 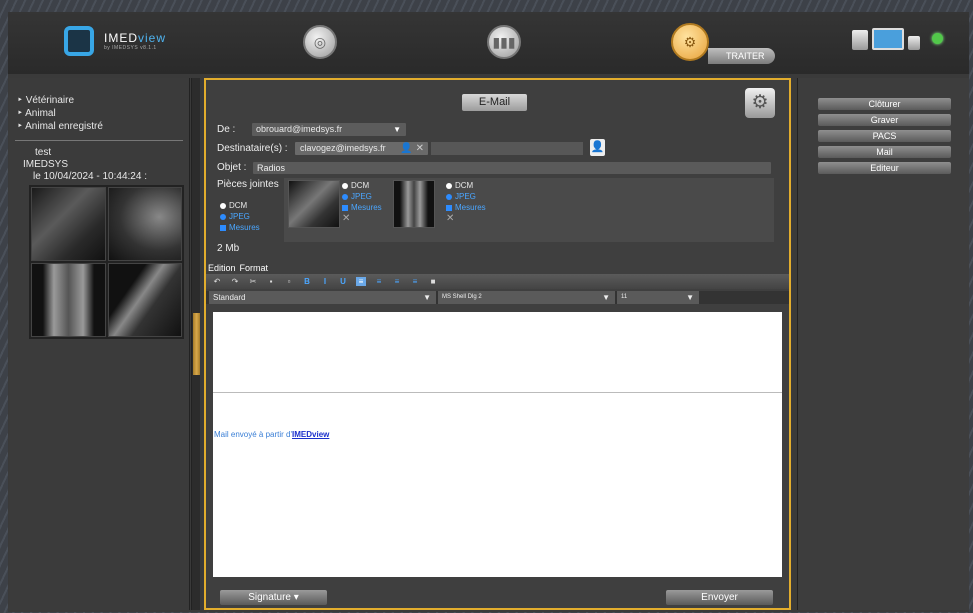 What do you see at coordinates (121, 38) in the screenshot?
I see `logo-name-part1: IMED` at bounding box center [121, 38].